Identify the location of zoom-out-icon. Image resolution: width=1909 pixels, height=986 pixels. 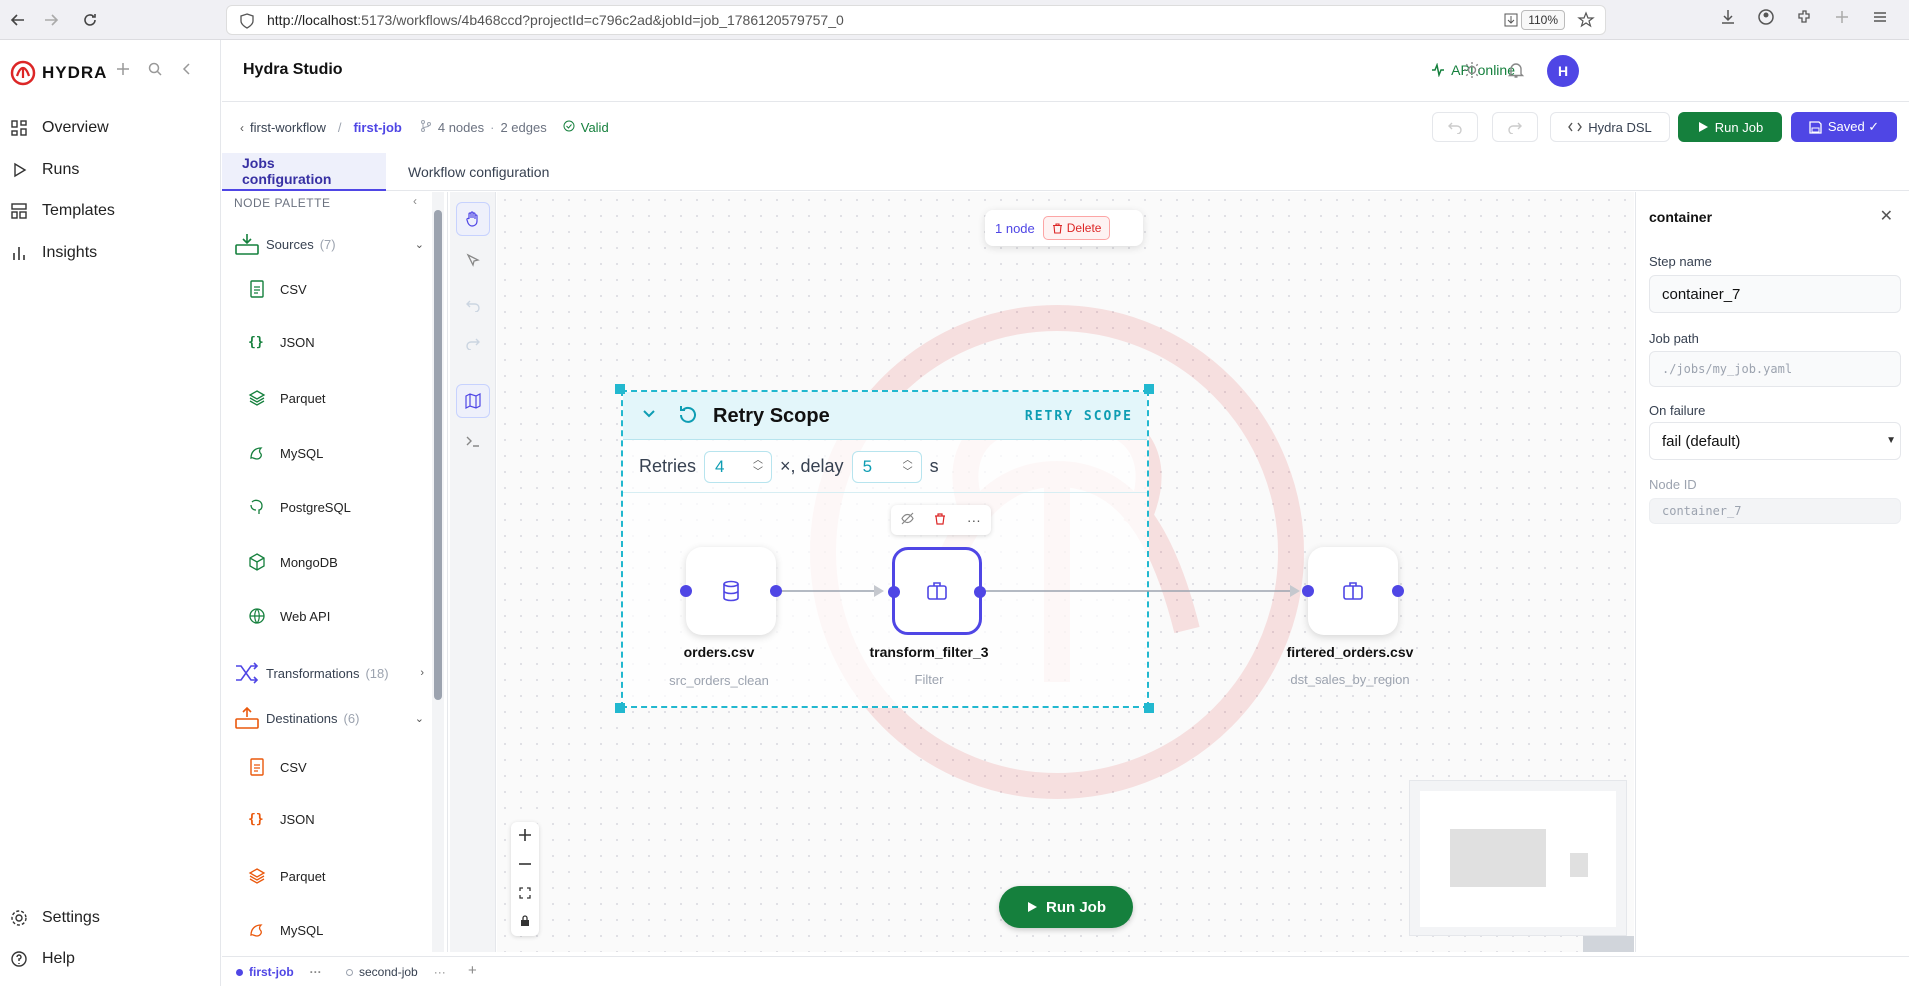
(525, 865).